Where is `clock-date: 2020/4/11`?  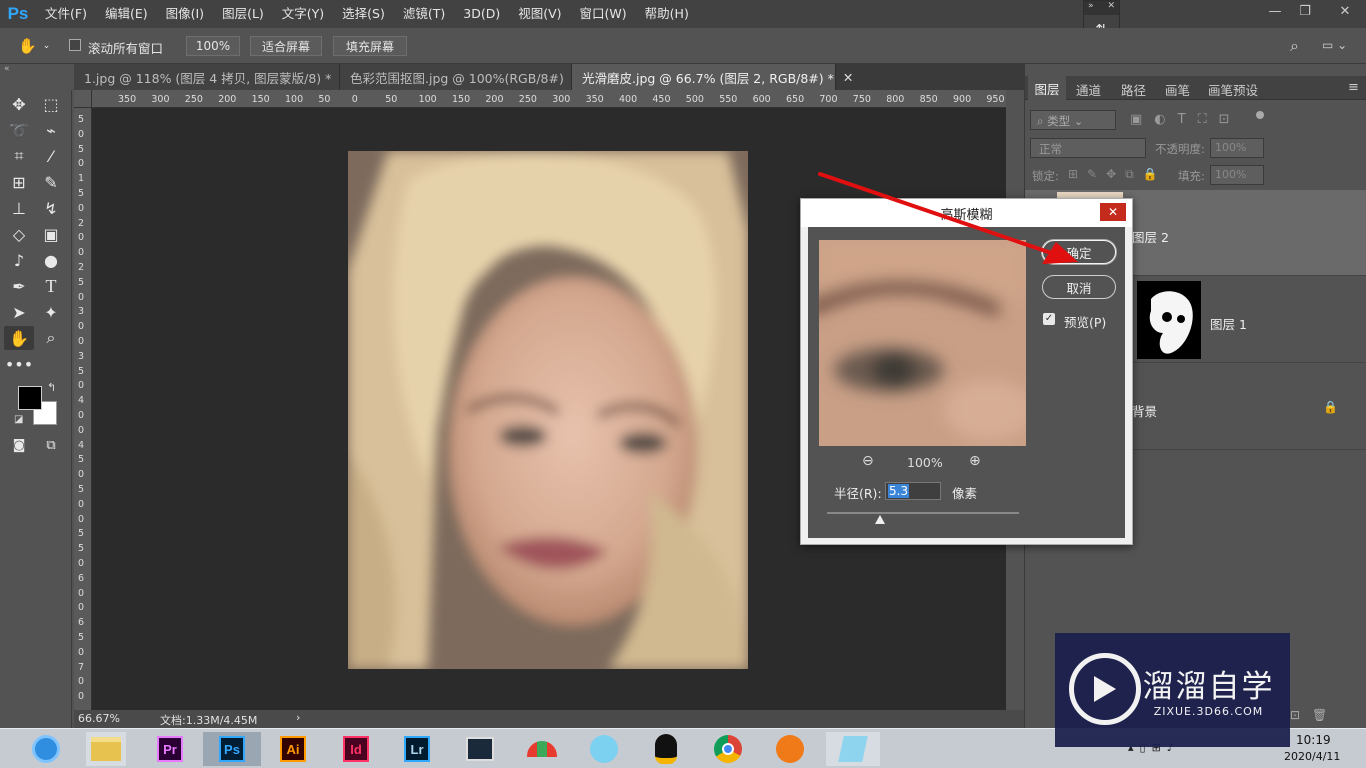 clock-date: 2020/4/11 is located at coordinates (1312, 756).